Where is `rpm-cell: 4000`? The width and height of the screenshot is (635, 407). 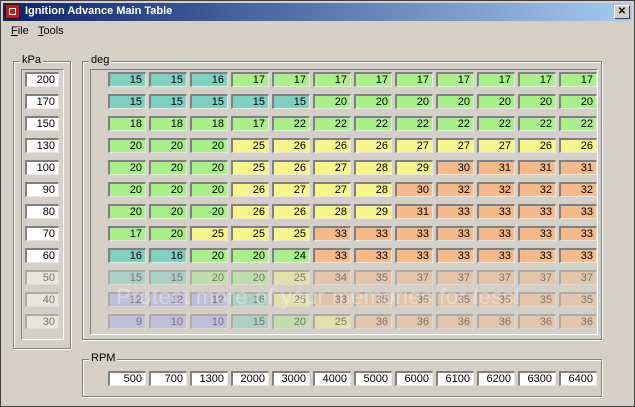
rpm-cell: 4000 is located at coordinates (332, 378).